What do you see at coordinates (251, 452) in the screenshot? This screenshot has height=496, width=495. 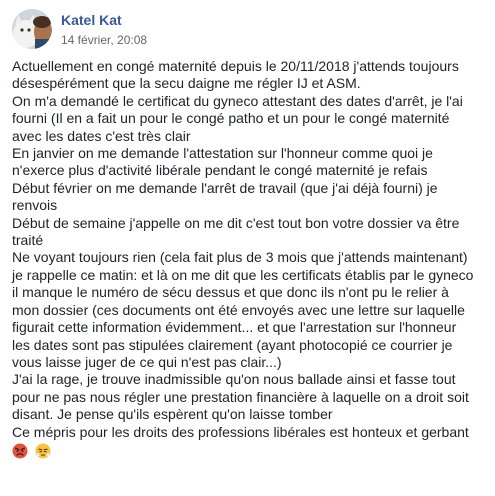 I see `emoji-row` at bounding box center [251, 452].